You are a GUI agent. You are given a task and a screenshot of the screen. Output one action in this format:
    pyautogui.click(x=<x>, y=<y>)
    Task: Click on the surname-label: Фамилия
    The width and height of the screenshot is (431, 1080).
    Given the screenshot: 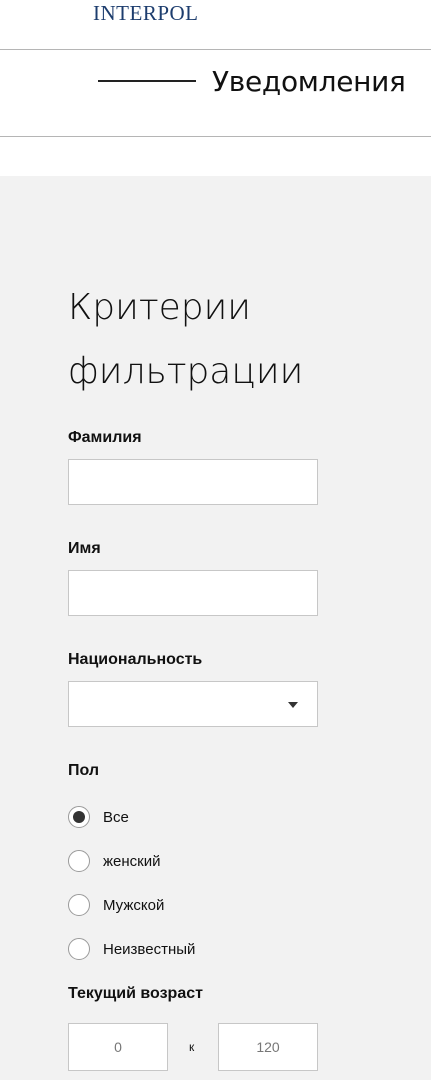 What is the action you would take?
    pyautogui.click(x=105, y=437)
    